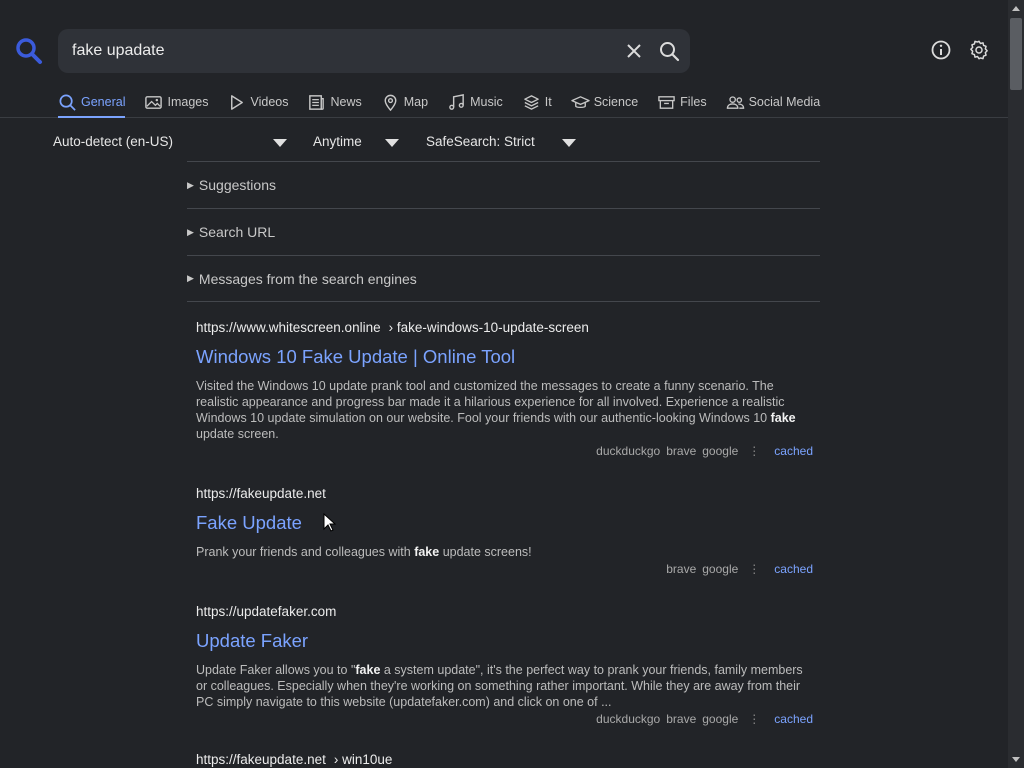  Describe the element at coordinates (456, 101) in the screenshot. I see `music-note-icon` at that location.